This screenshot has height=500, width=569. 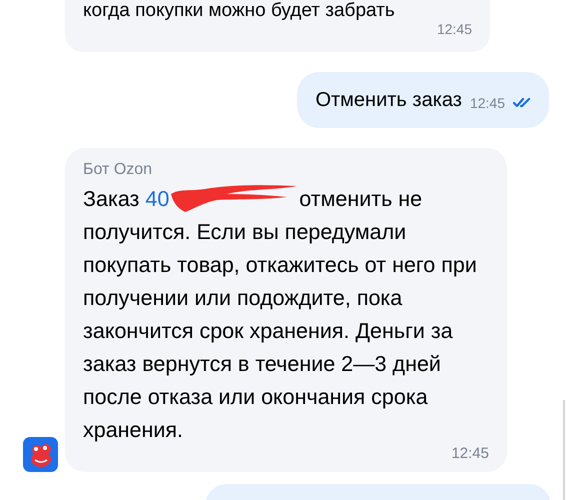 What do you see at coordinates (239, 11) in the screenshot?
I see `message-text: когда покупки можно будет забрать` at bounding box center [239, 11].